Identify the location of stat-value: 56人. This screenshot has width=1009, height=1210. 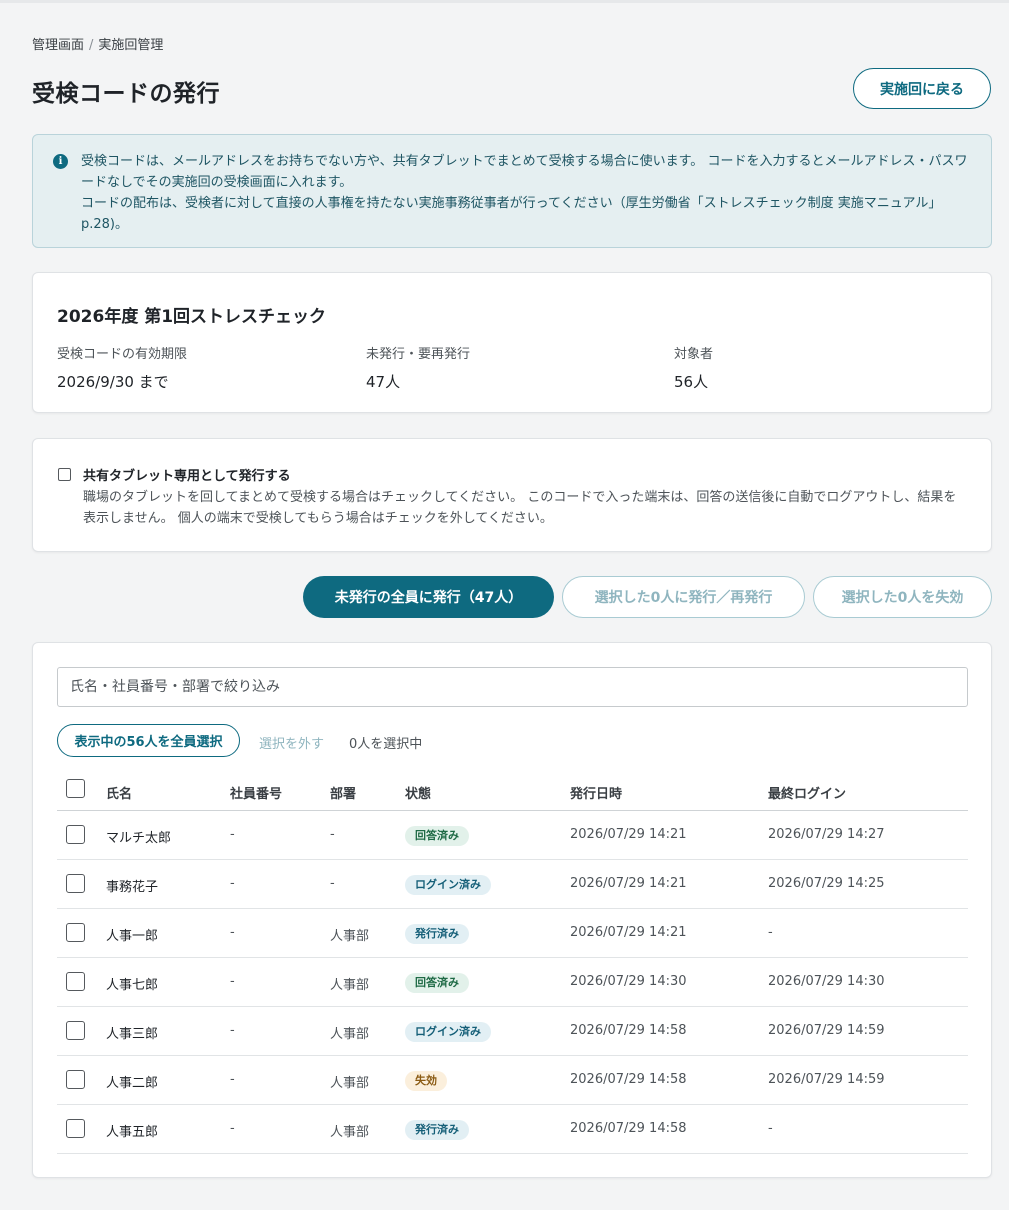
(691, 382).